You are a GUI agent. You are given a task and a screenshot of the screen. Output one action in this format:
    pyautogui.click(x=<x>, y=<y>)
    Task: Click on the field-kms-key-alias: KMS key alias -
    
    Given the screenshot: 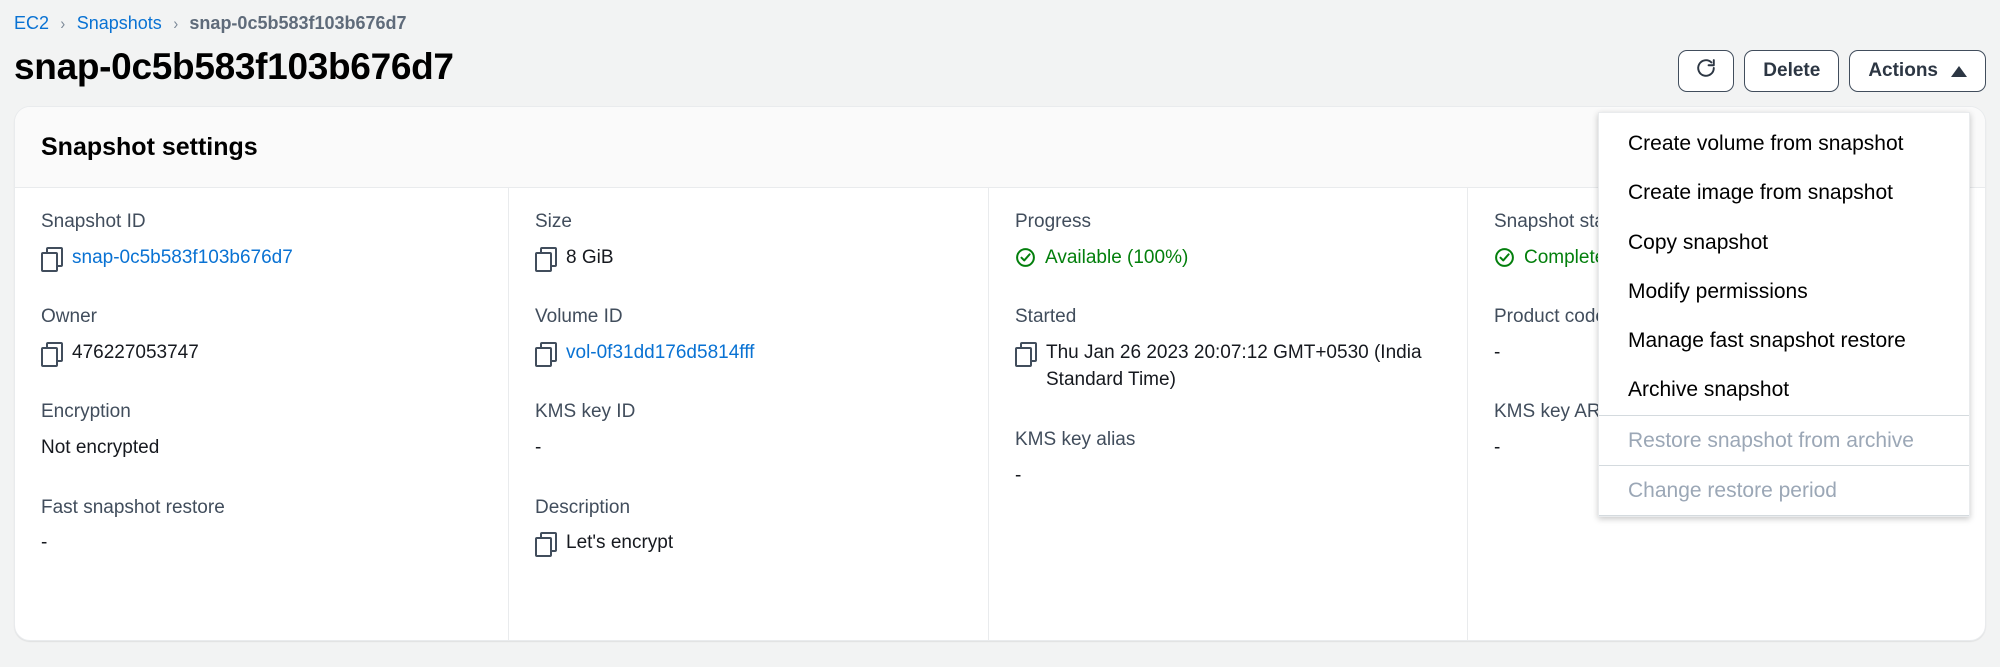 What is the action you would take?
    pyautogui.click(x=1241, y=458)
    